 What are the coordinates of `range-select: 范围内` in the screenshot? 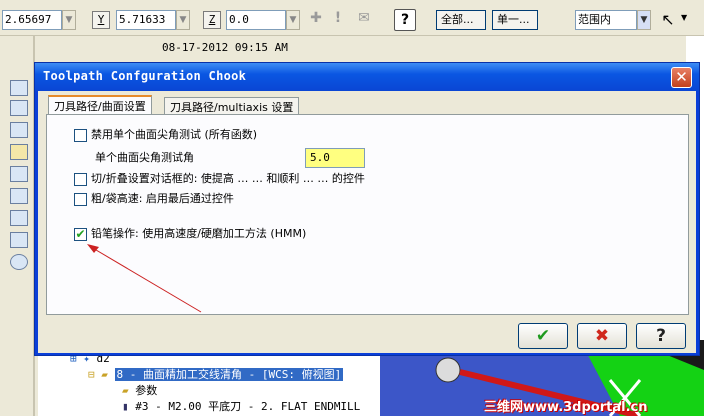 It's located at (606, 20).